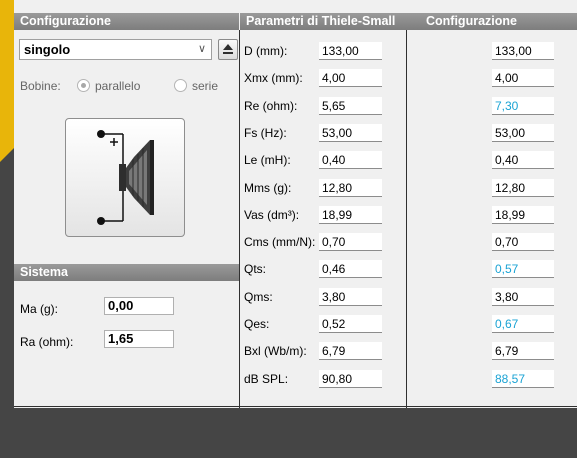 The width and height of the screenshot is (577, 458). I want to click on divider-middle, so click(406, 219).